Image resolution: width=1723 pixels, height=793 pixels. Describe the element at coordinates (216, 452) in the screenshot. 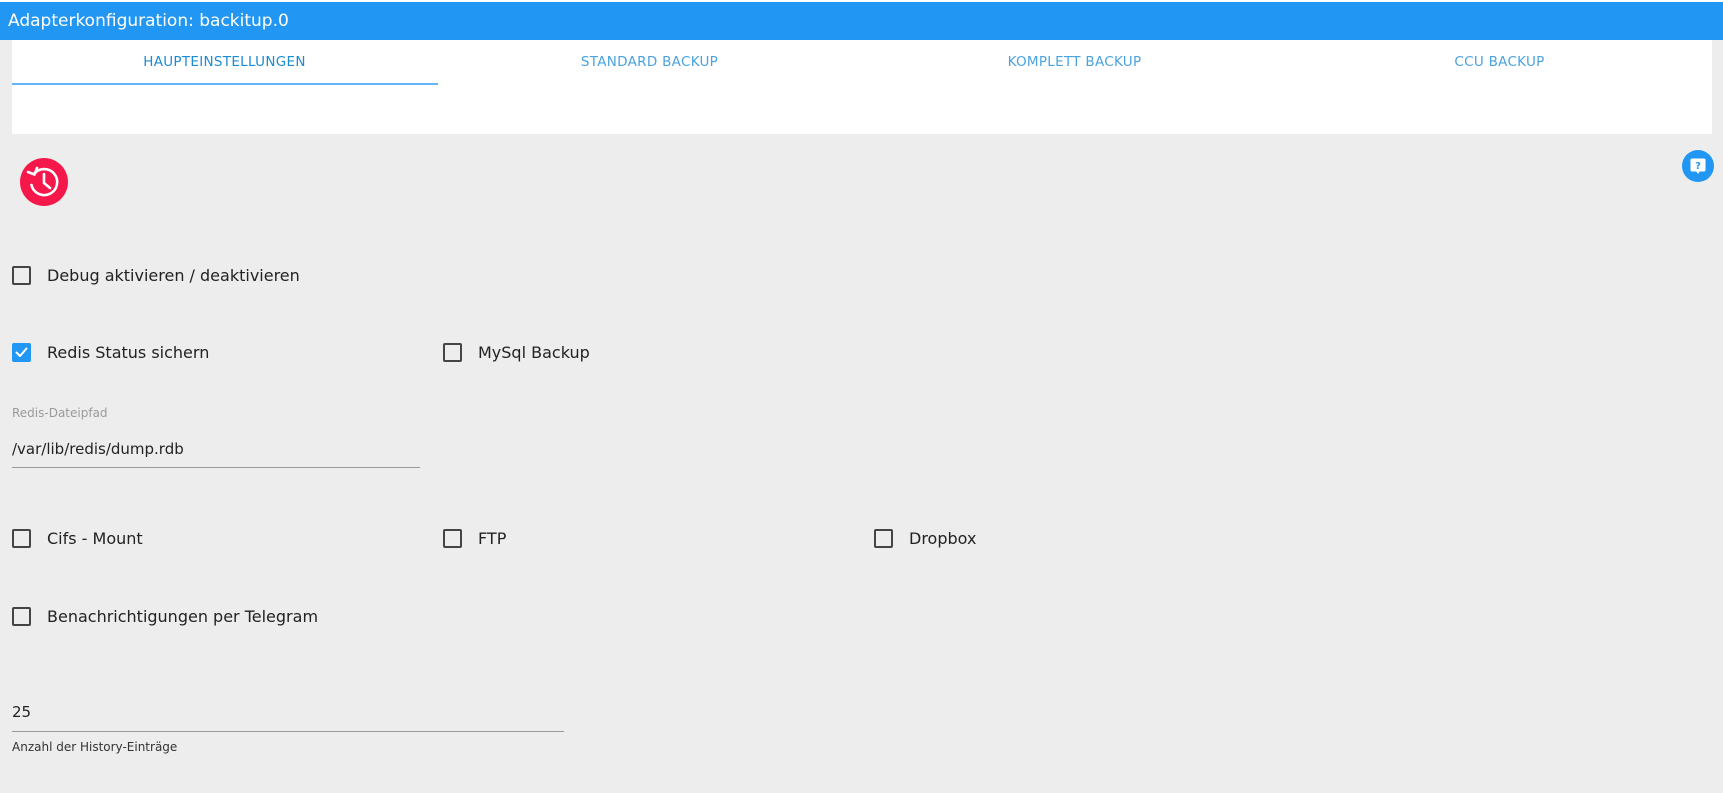

I see `redis-path-input` at that location.